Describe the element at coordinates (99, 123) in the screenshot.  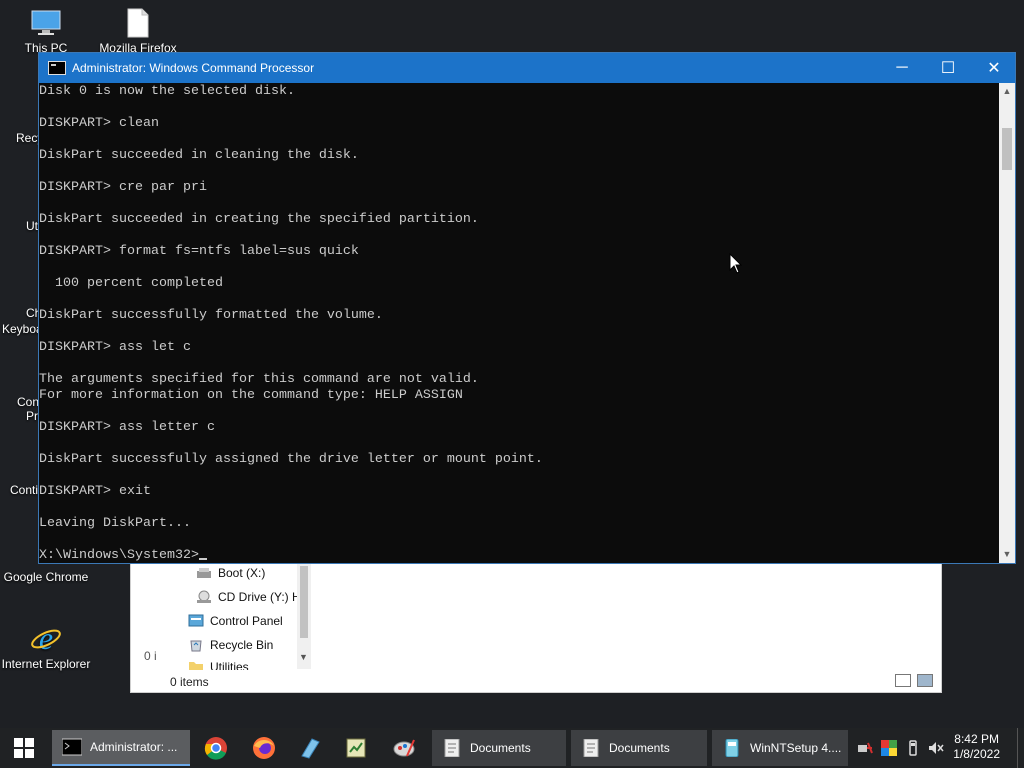
I see `console-output-line: DISKPART> clean` at that location.